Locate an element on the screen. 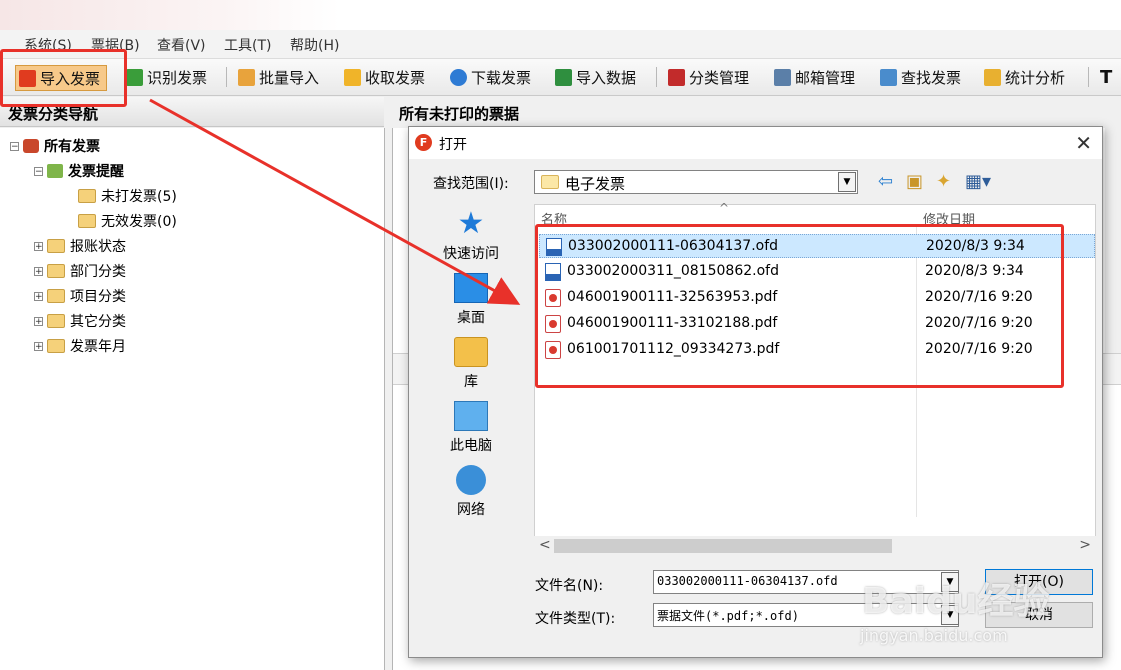 This screenshot has height=670, width=1121. watermark-url: jingyan.baidu.com is located at coordinates (934, 635).